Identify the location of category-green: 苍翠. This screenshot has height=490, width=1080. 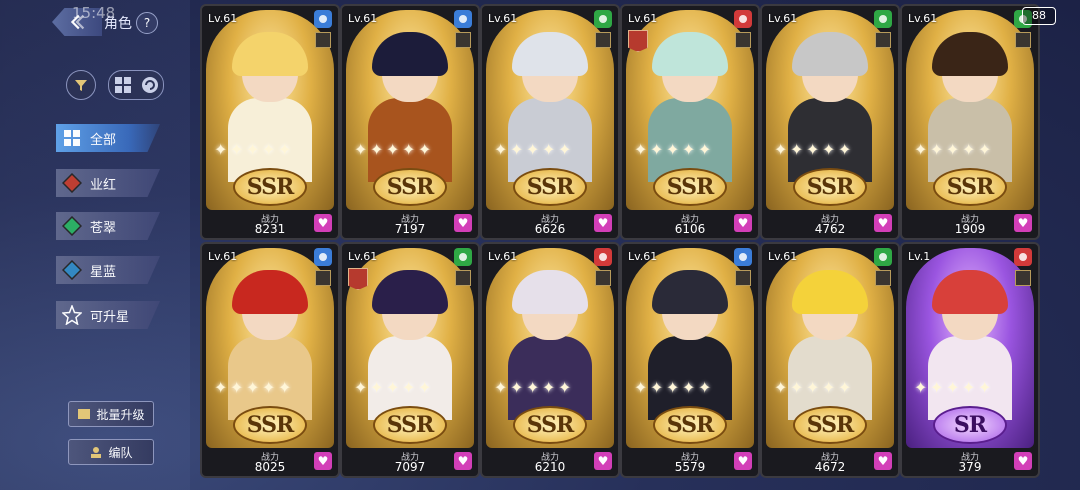
(108, 226).